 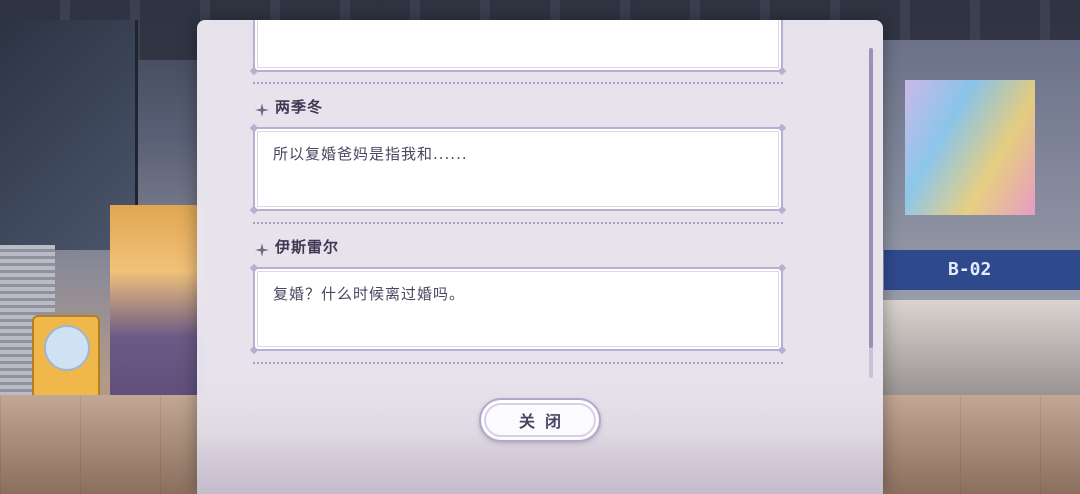 I want to click on speaker-name: 两季冬, so click(x=299, y=107).